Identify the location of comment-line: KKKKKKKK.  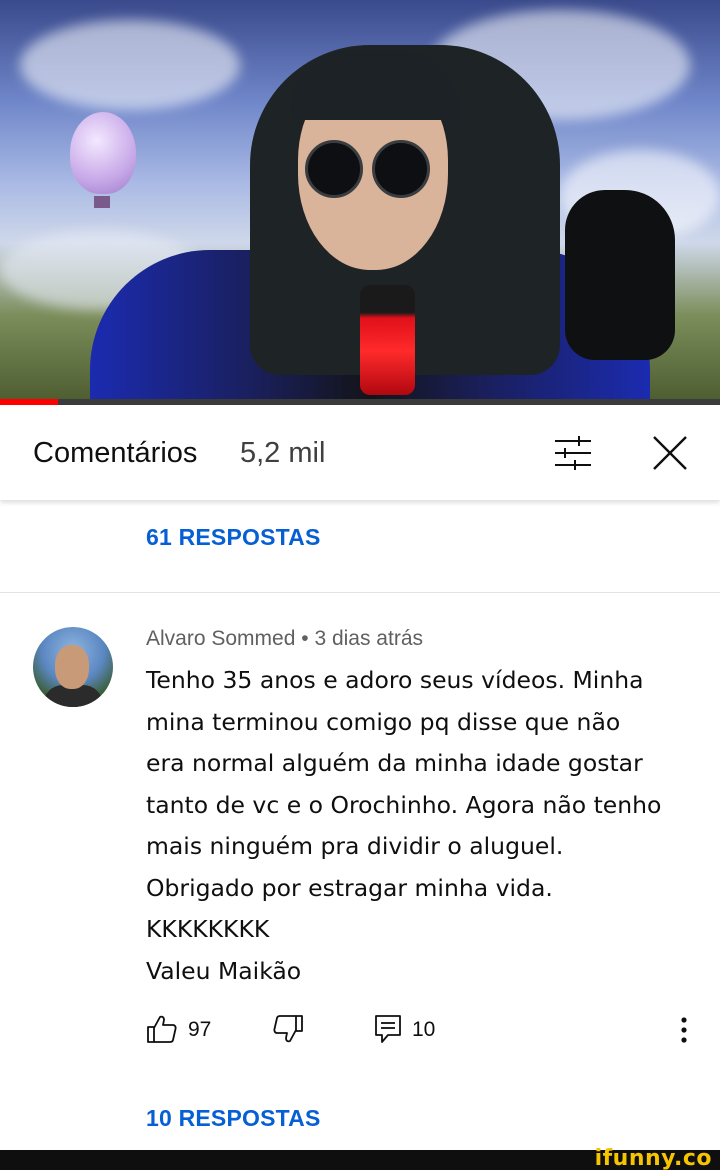
(208, 929).